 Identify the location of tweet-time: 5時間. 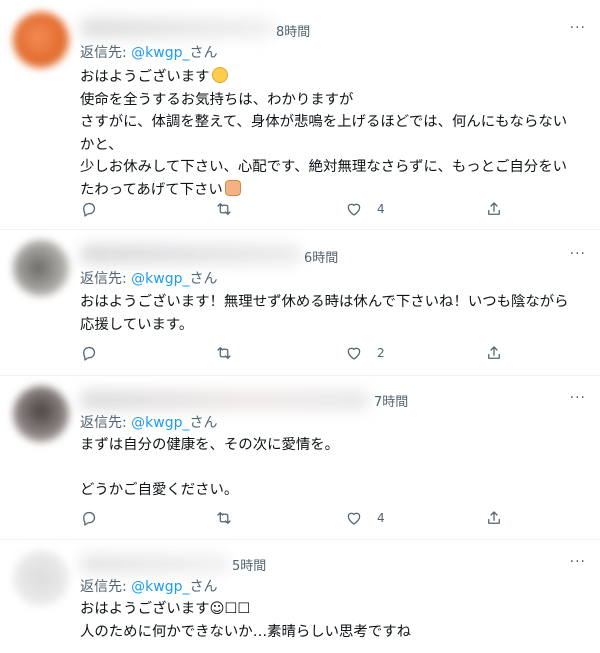
(249, 564).